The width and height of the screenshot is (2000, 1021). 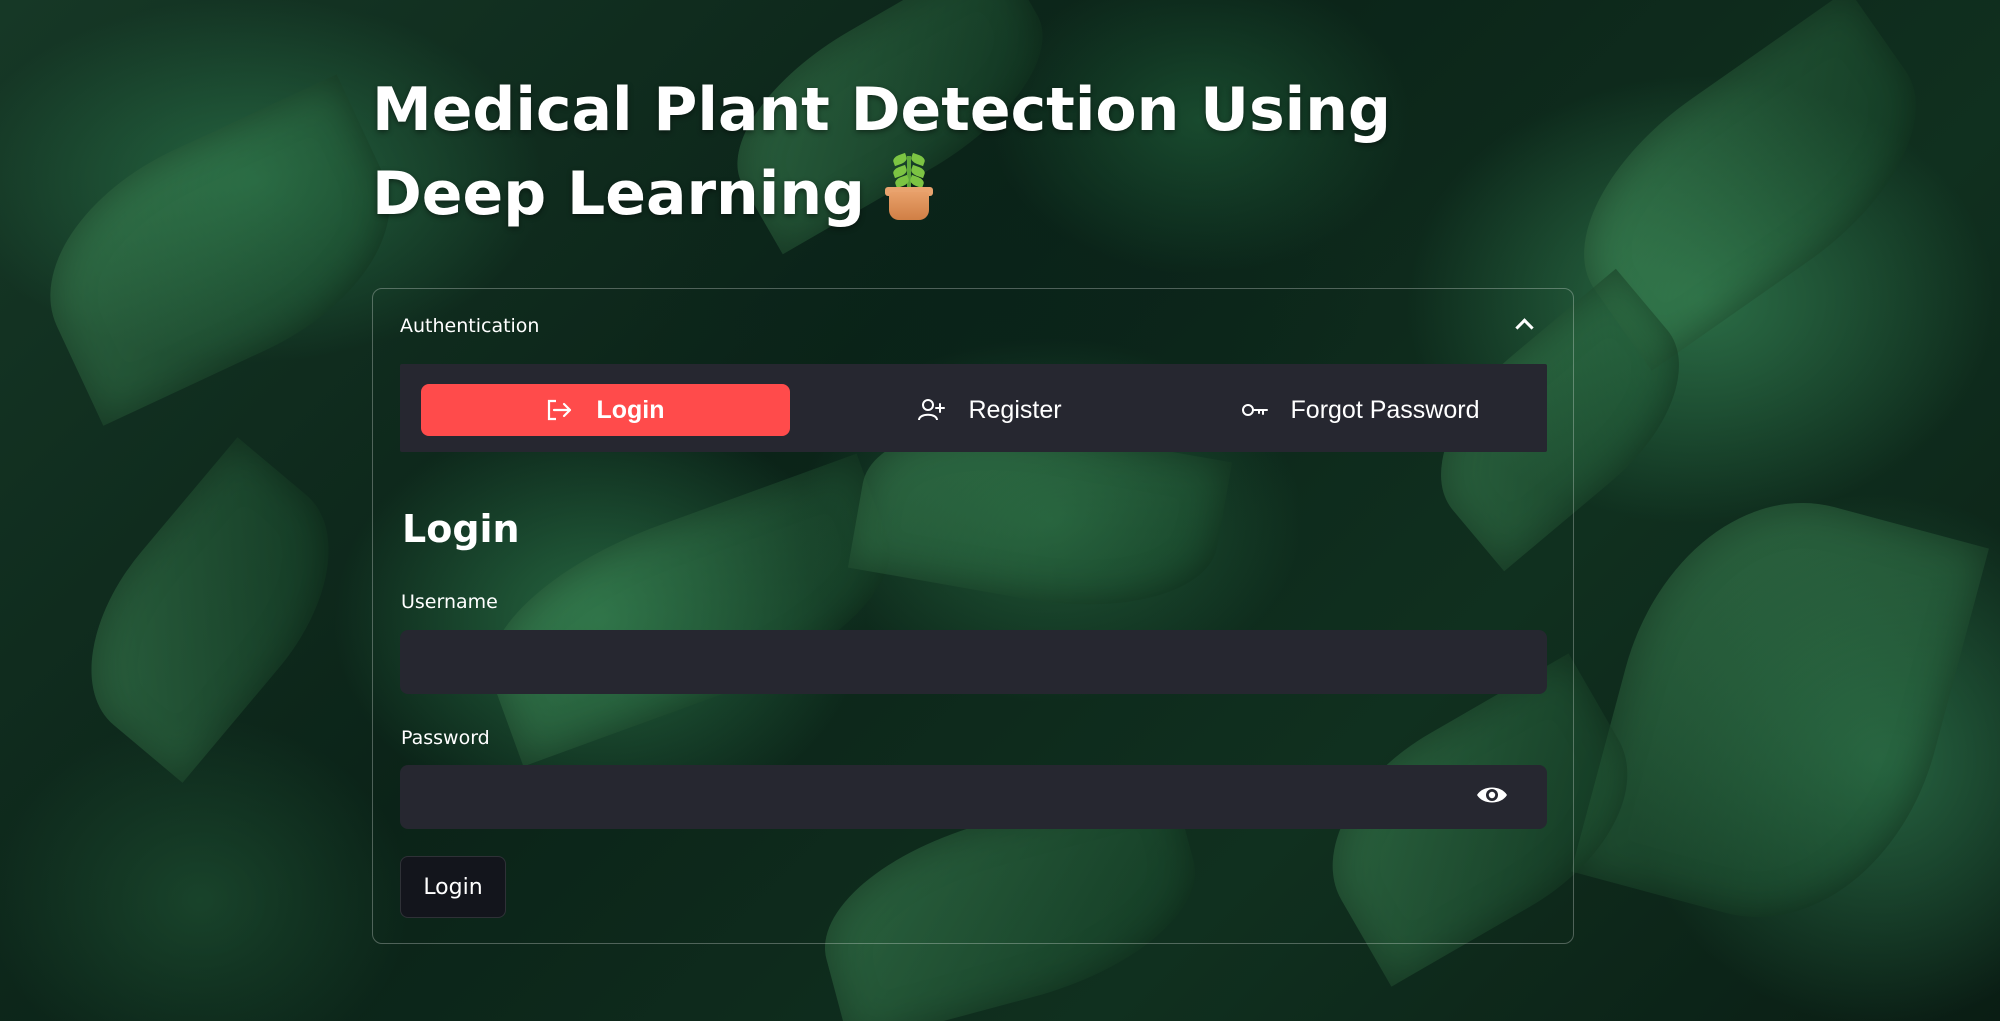 I want to click on tab-register: Register, so click(x=990, y=410).